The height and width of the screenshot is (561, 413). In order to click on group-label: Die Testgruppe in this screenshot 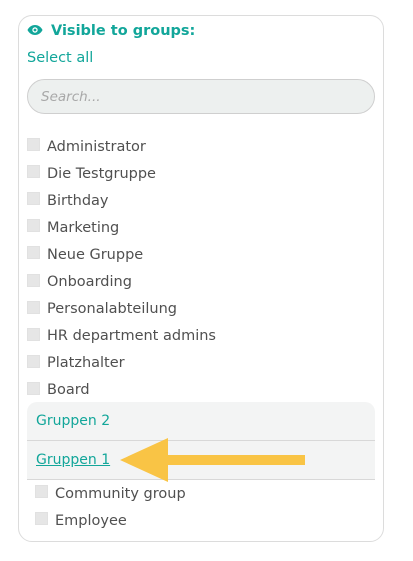, I will do `click(101, 173)`.